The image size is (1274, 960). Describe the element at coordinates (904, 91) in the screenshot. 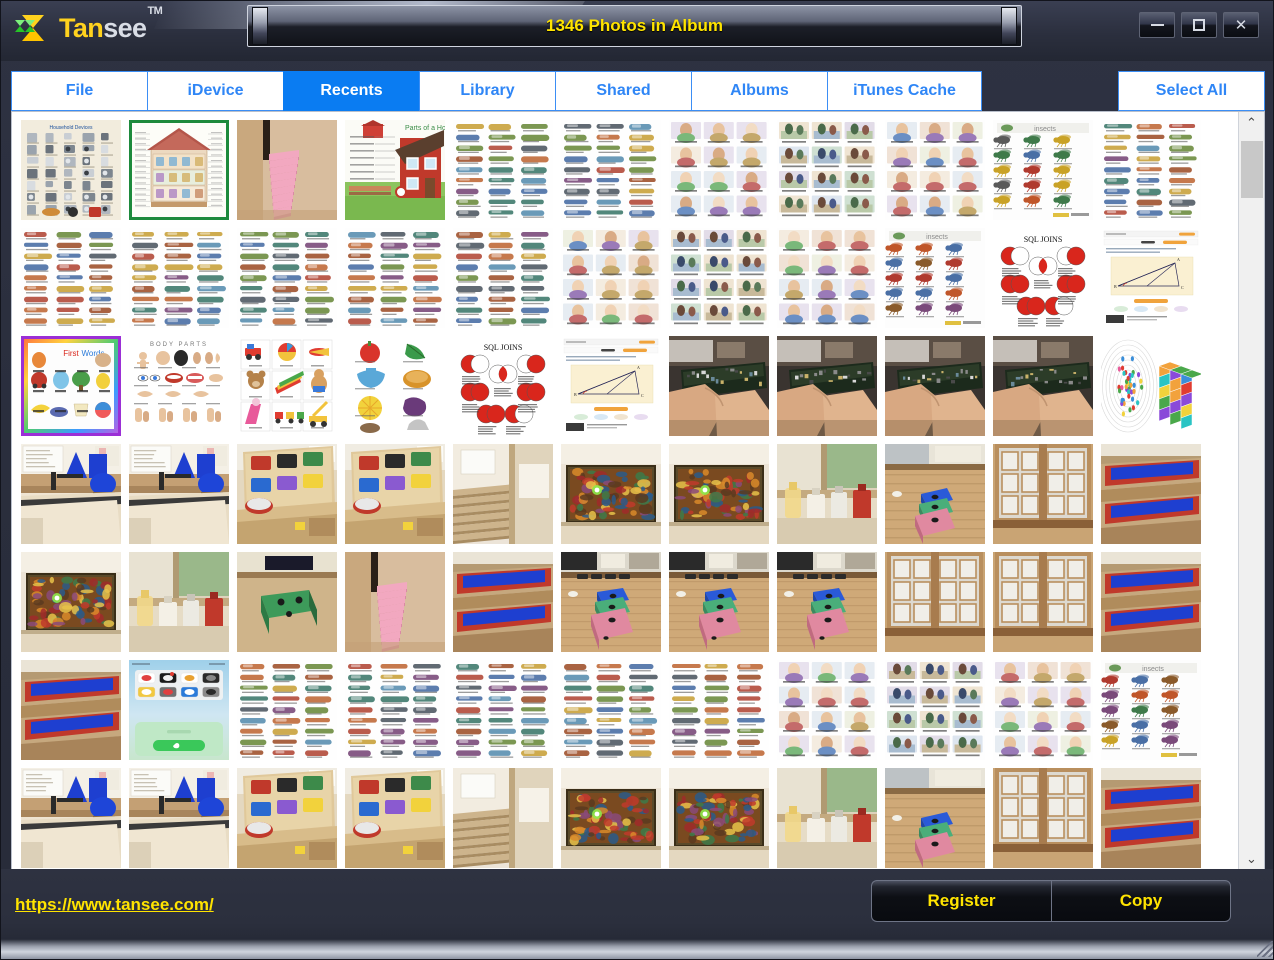

I see `tab-itunes-cache: iTunes Cache` at that location.